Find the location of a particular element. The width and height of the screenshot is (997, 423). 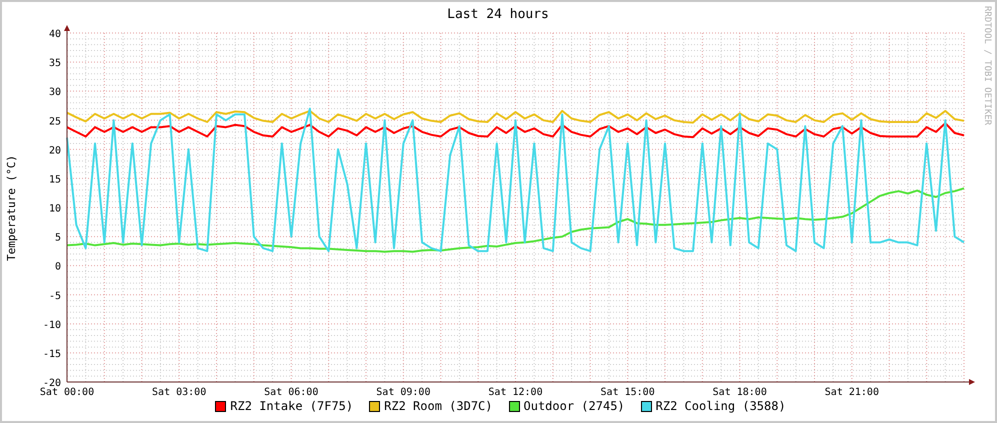

y-tick-label: 25 is located at coordinates (54, 122).